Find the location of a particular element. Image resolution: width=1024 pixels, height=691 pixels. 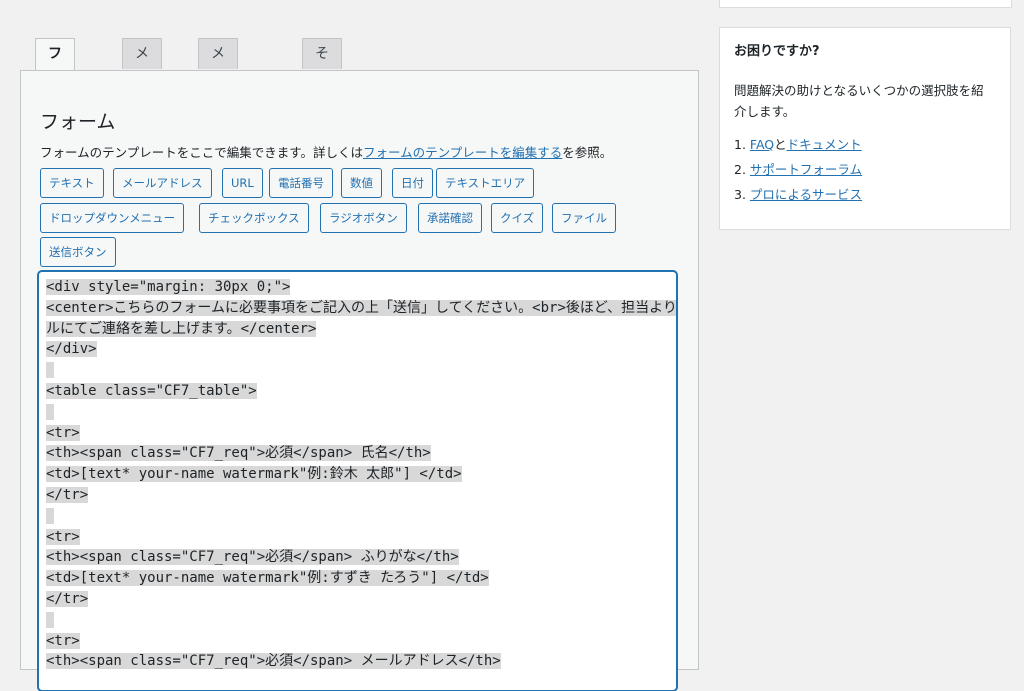

help-item: 1. FAQとドキュメント is located at coordinates (798, 144).